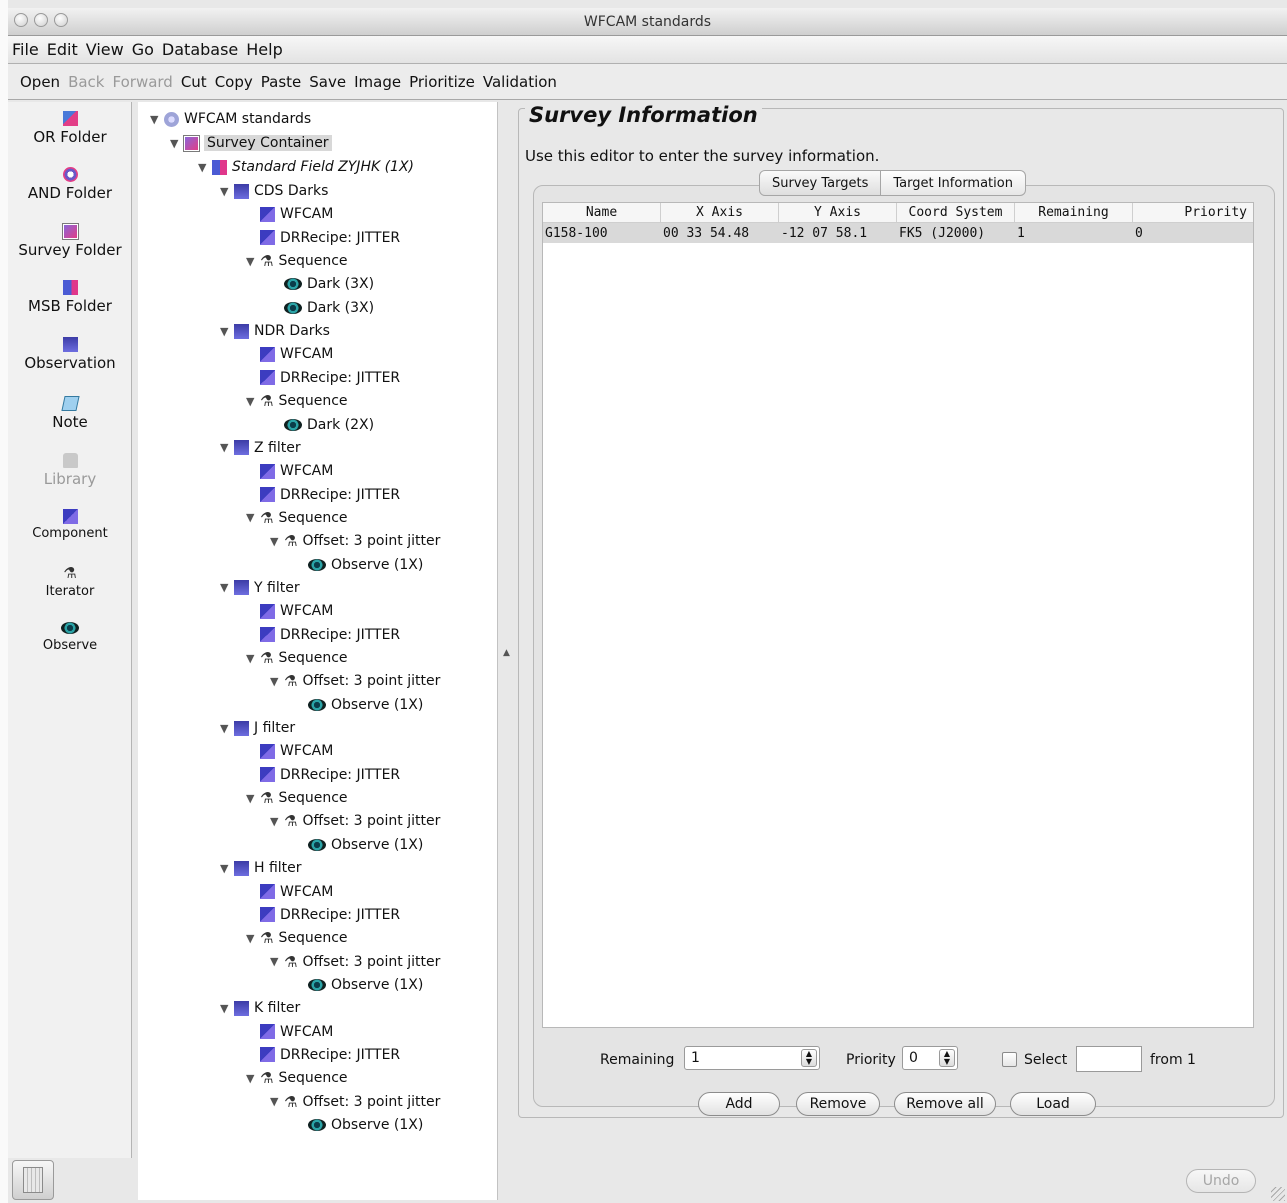 This screenshot has height=1203, width=1287. What do you see at coordinates (62, 49) in the screenshot?
I see `menu-edit: Edit` at bounding box center [62, 49].